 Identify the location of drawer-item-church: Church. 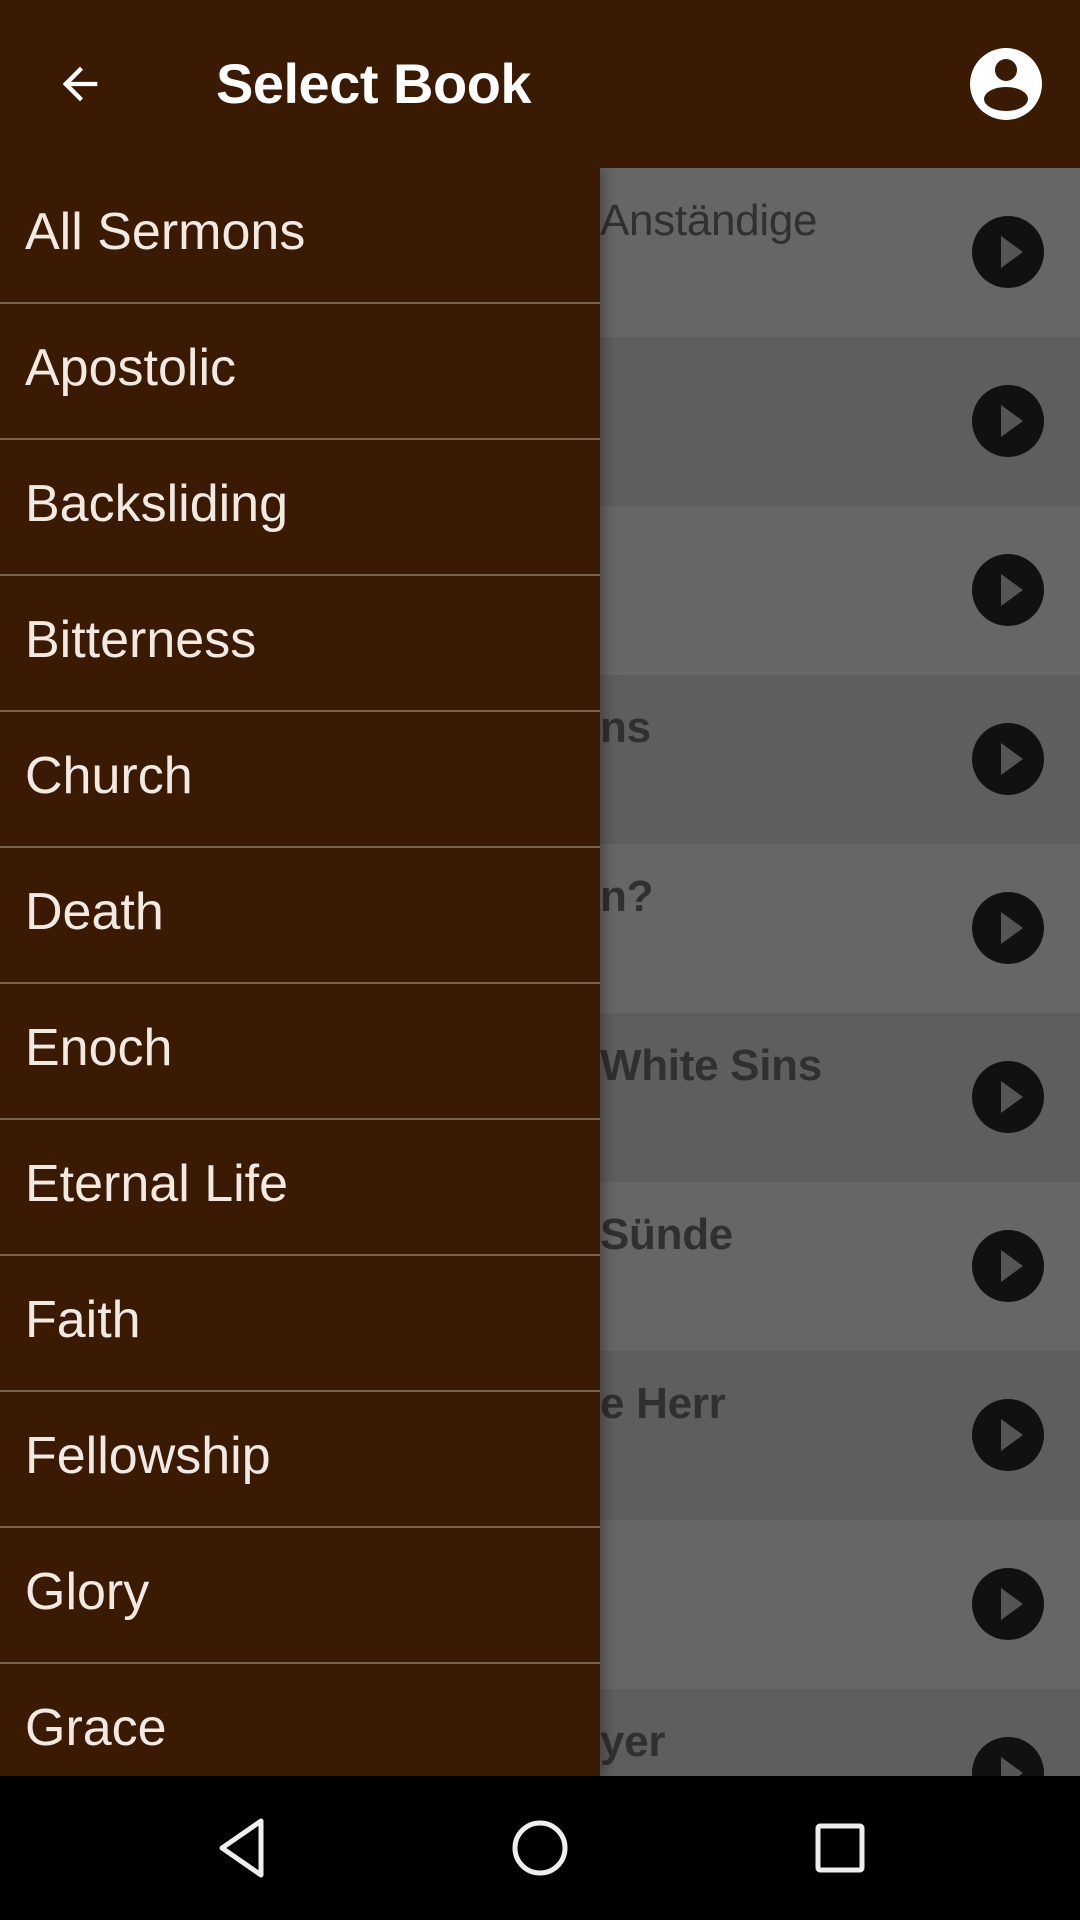
(300, 780).